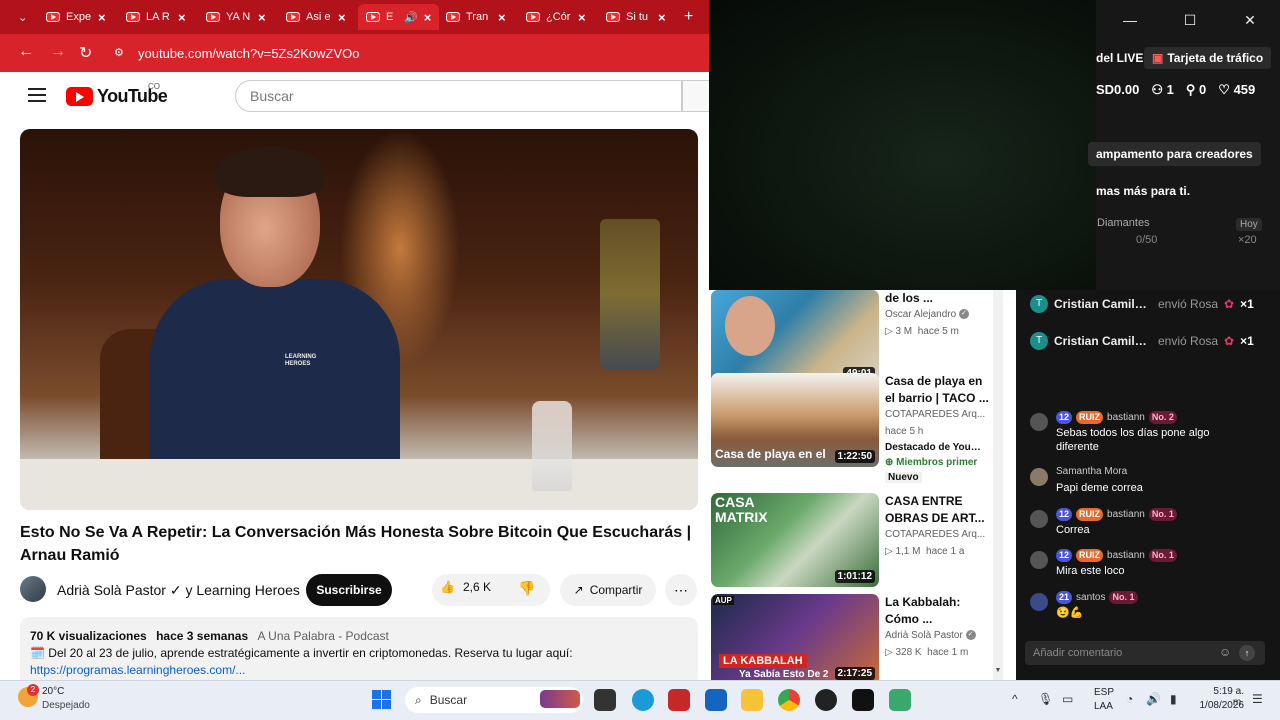  Describe the element at coordinates (752, 700) in the screenshot. I see `file-explorer-icon` at that location.